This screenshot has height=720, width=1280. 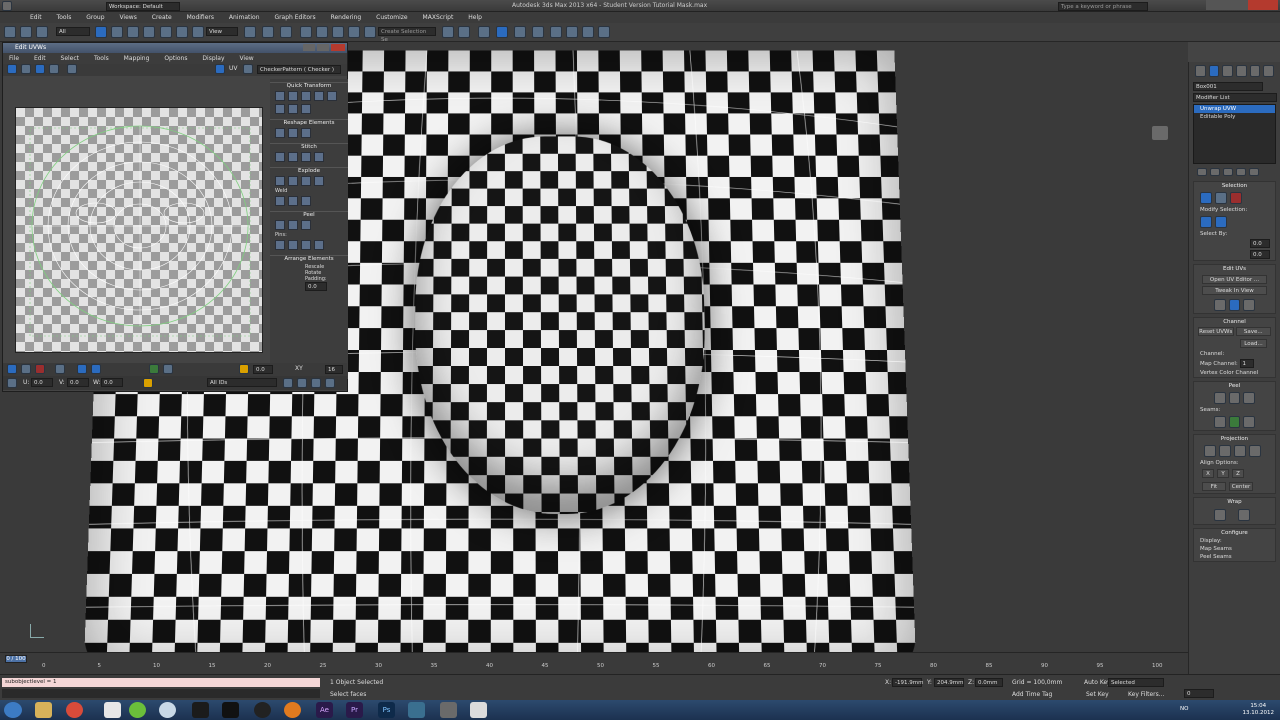 I want to click on y-coord-input: 204.9mm, so click(x=949, y=682).